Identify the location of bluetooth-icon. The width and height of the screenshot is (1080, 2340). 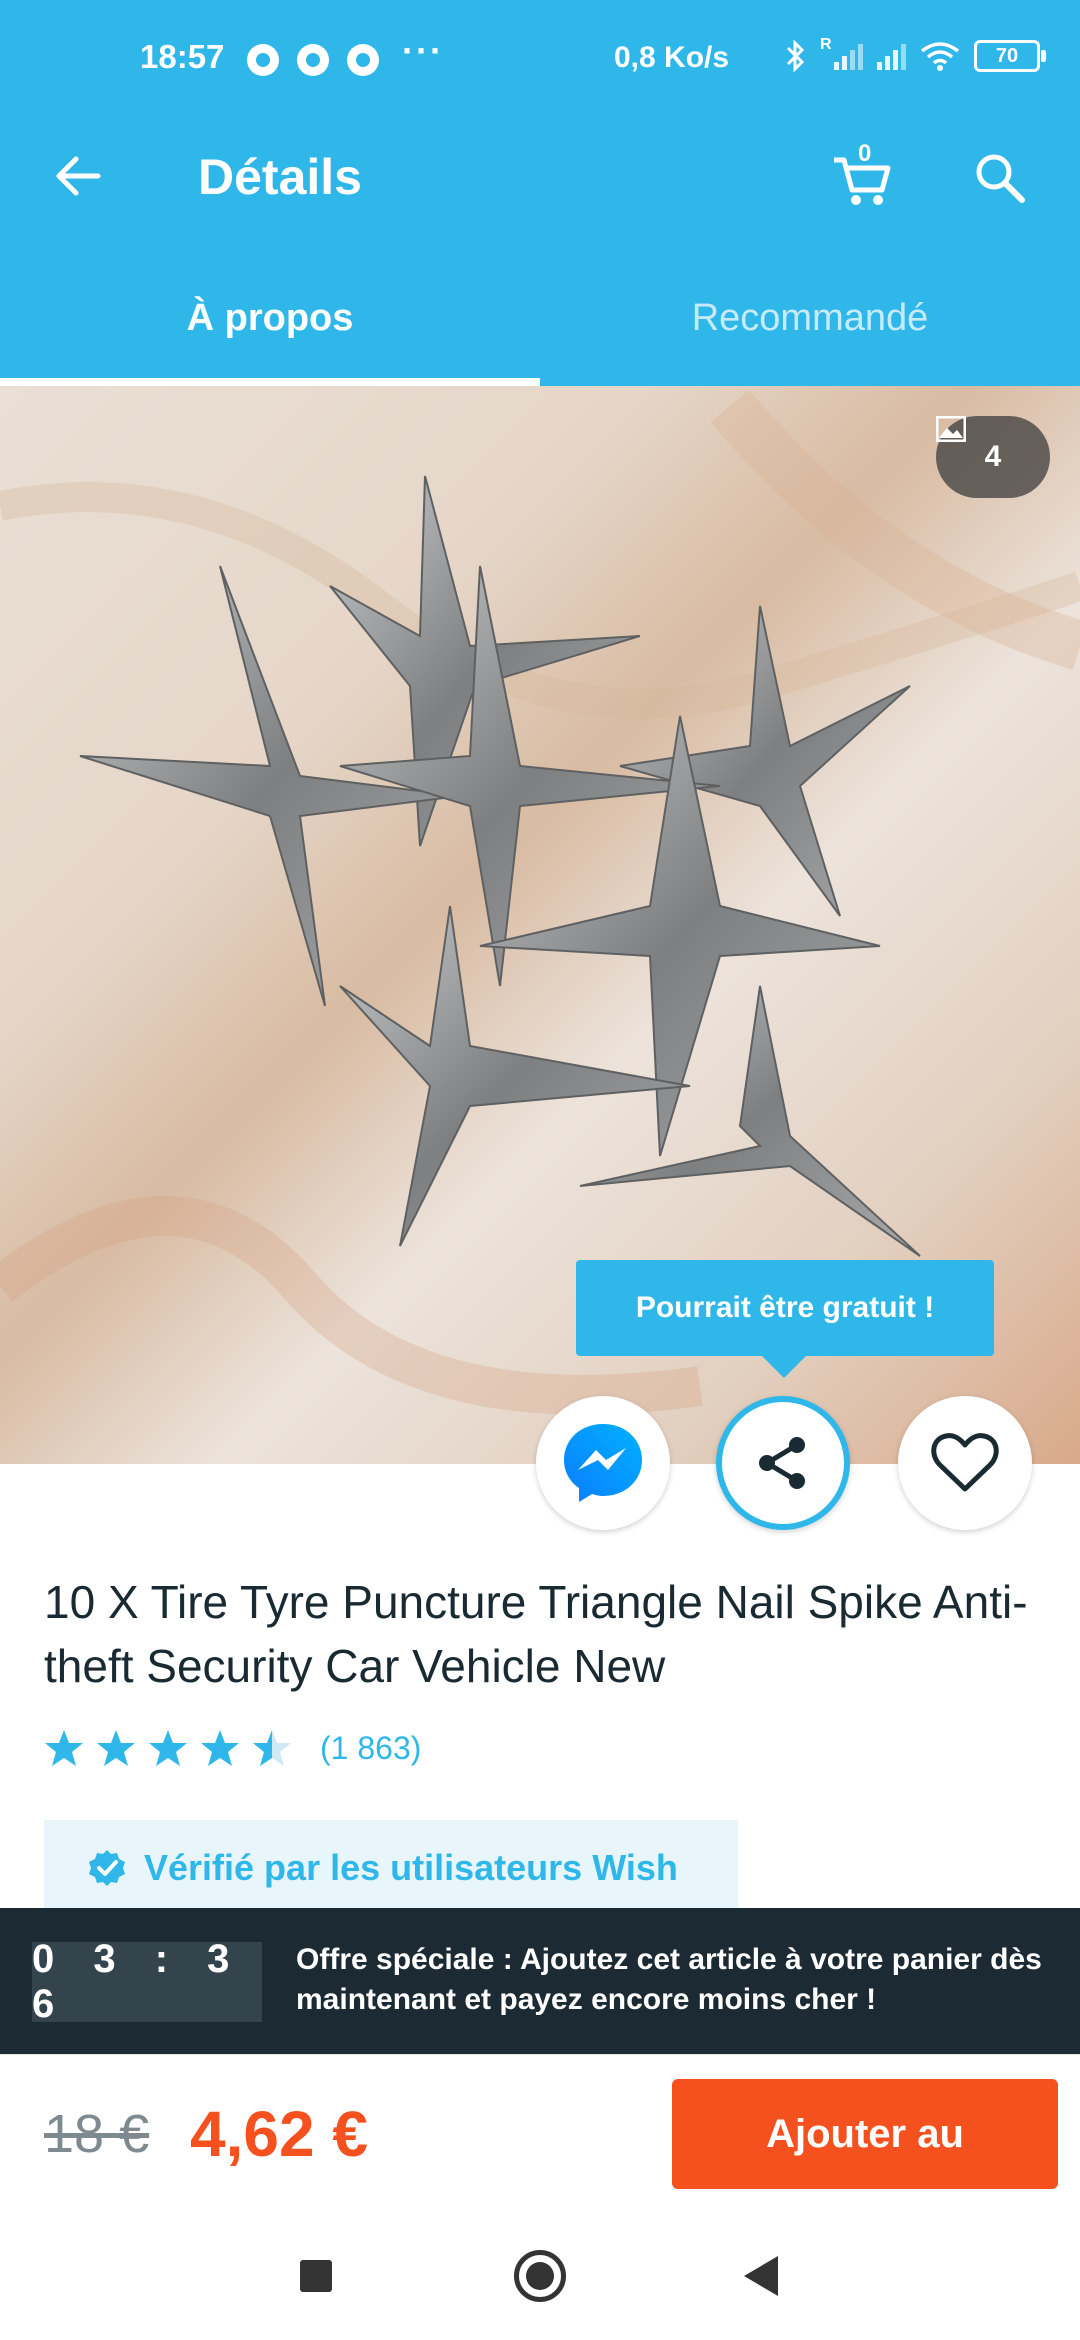
(795, 56).